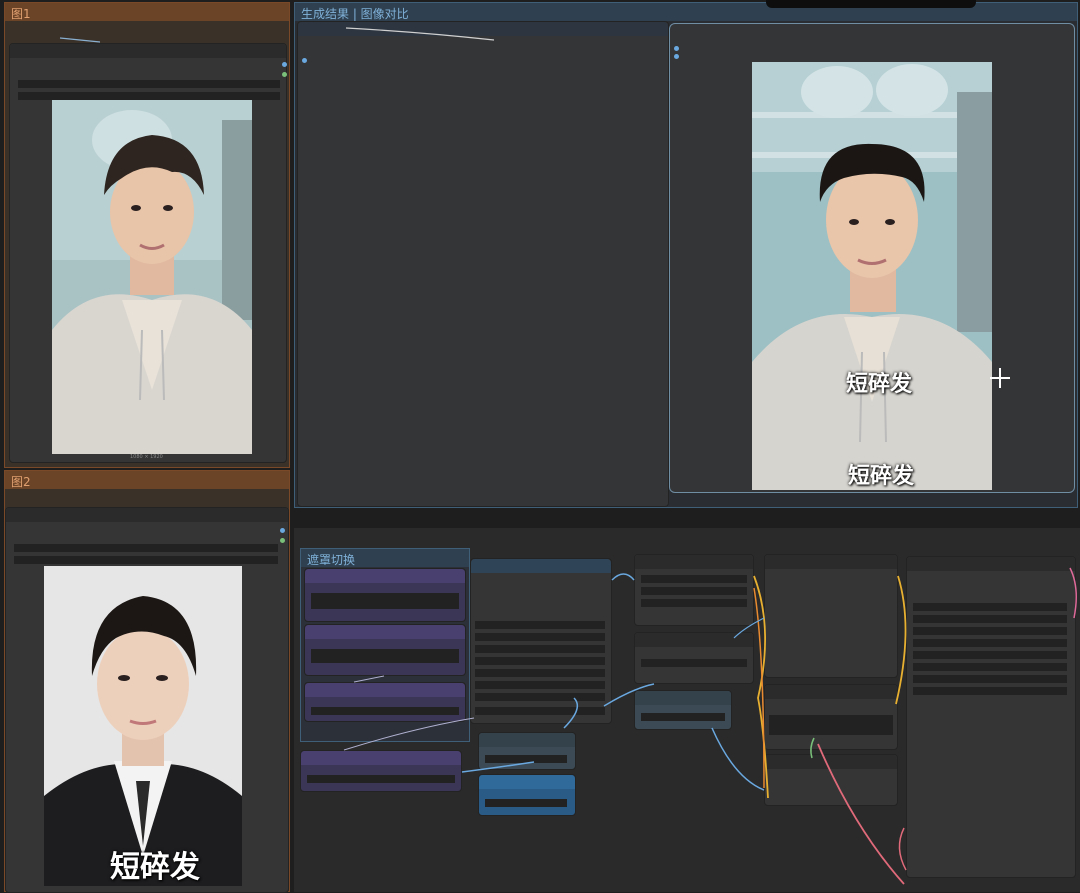 The image size is (1080, 893). What do you see at coordinates (277, 35) in the screenshot?
I see `top-links` at bounding box center [277, 35].